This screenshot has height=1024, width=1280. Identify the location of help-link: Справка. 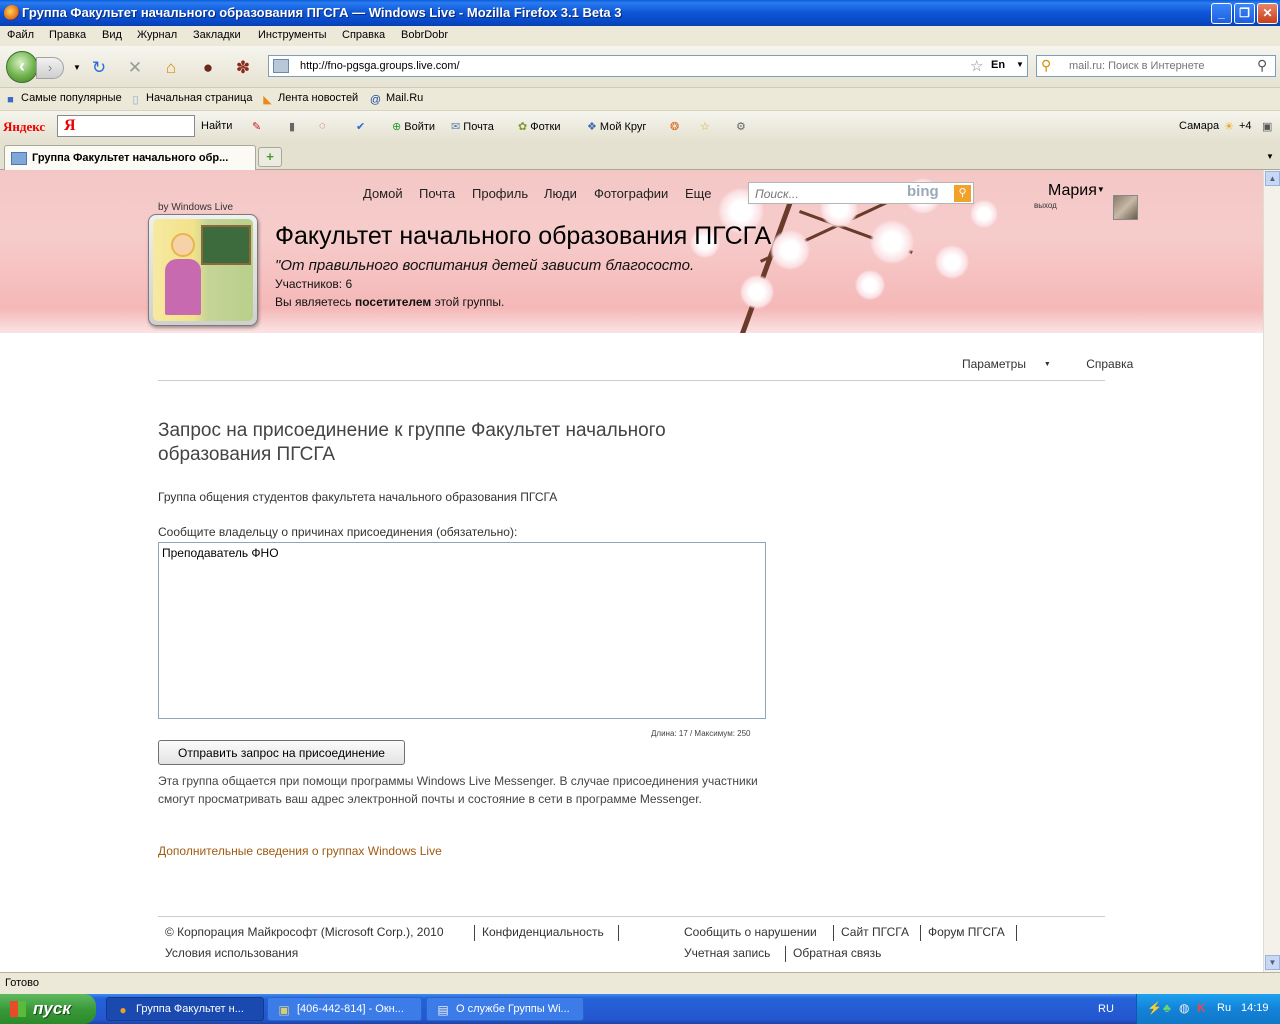
(1109, 364).